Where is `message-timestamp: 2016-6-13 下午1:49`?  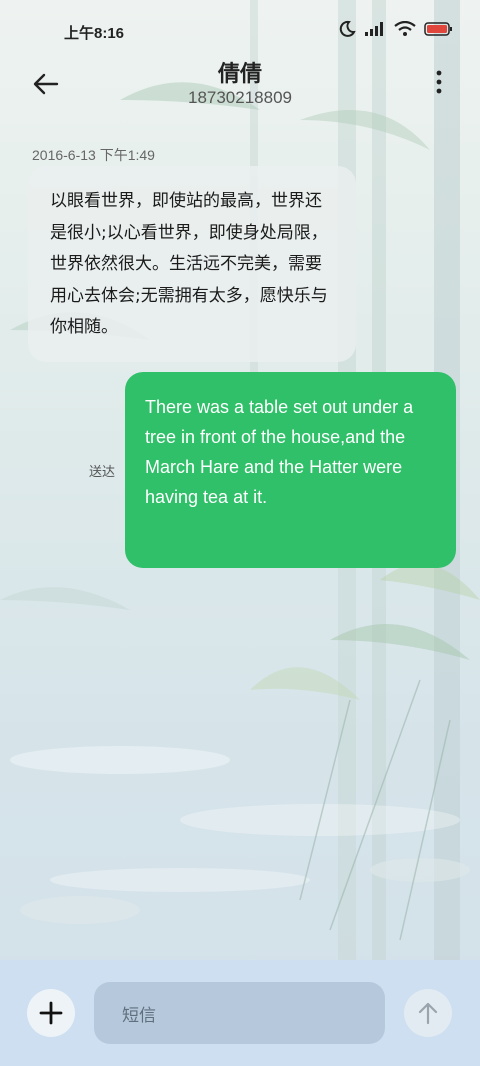 message-timestamp: 2016-6-13 下午1:49 is located at coordinates (93, 155).